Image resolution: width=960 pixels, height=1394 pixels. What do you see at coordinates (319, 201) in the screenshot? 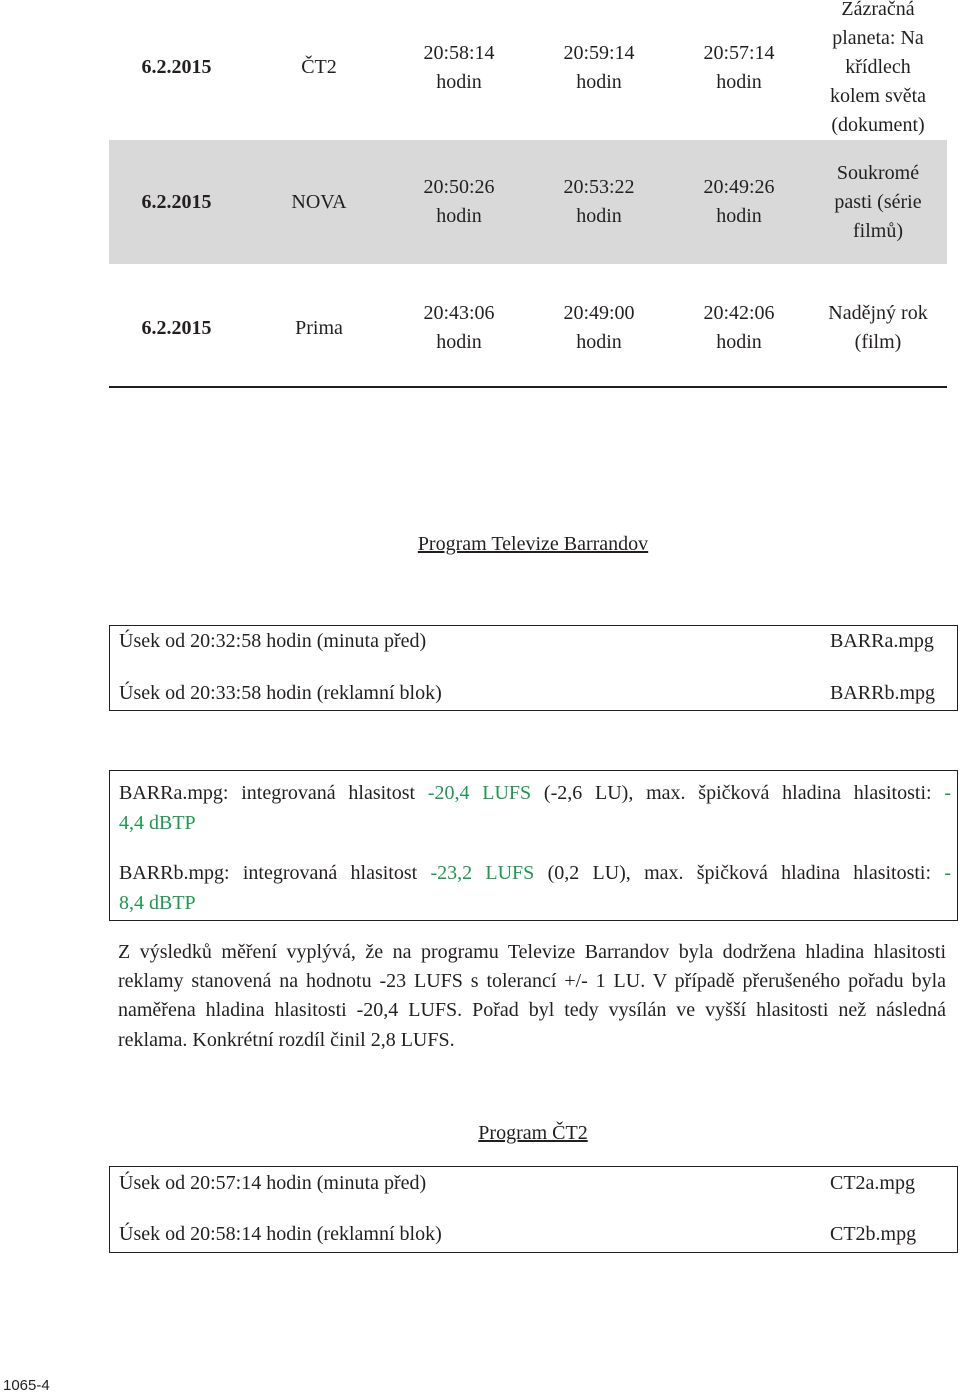
I see `channel-cell: NOVA` at bounding box center [319, 201].